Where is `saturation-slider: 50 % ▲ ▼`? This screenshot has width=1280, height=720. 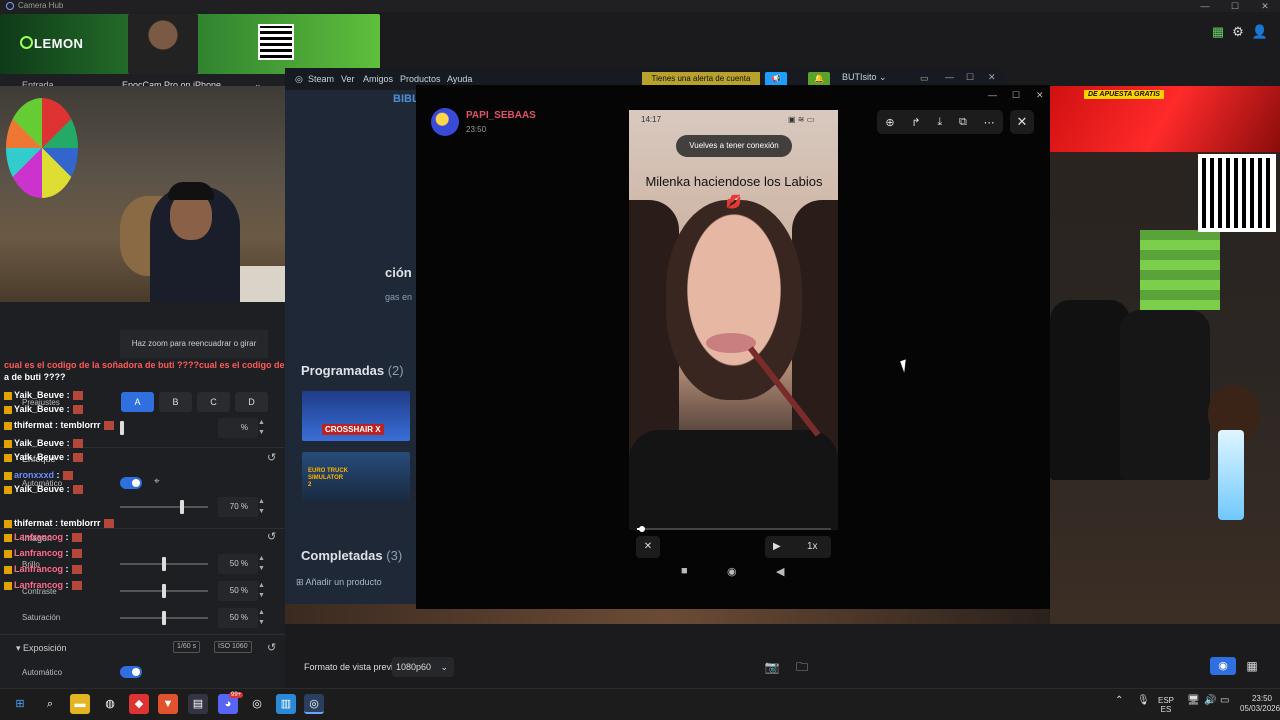
saturation-slider: 50 % ▲ ▼ is located at coordinates (202, 618).